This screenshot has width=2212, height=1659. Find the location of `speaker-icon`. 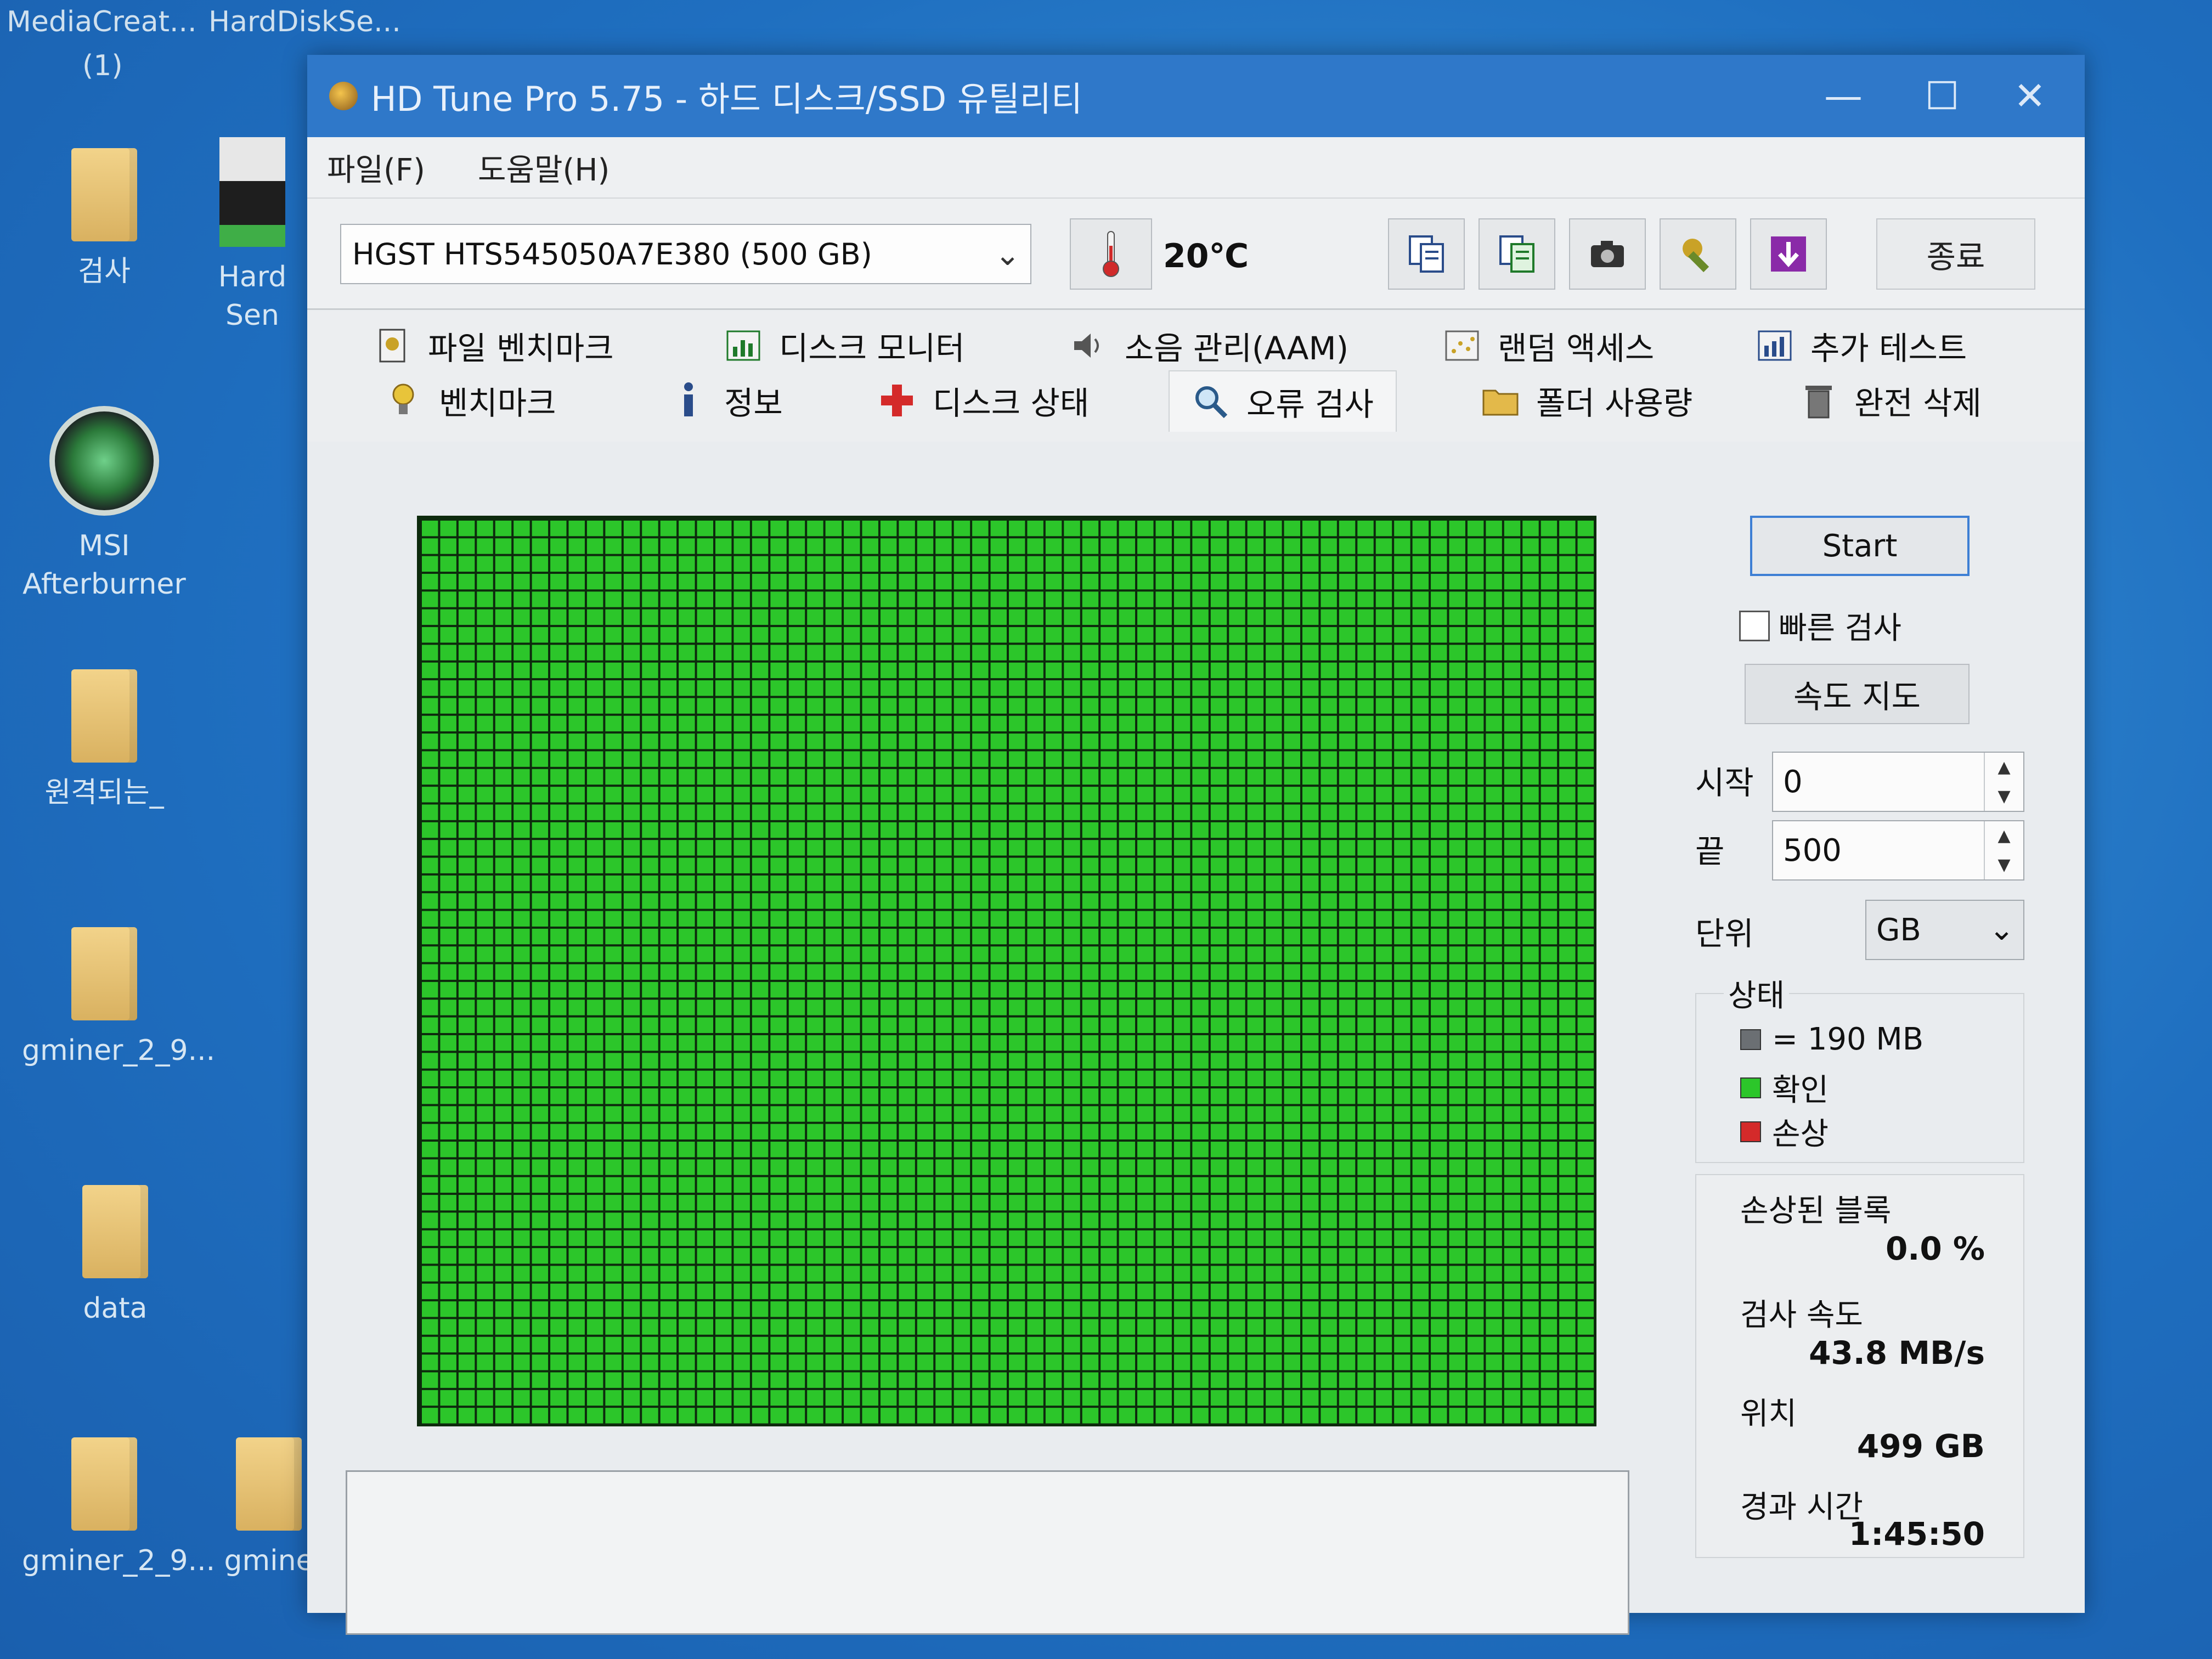

speaker-icon is located at coordinates (1089, 345).